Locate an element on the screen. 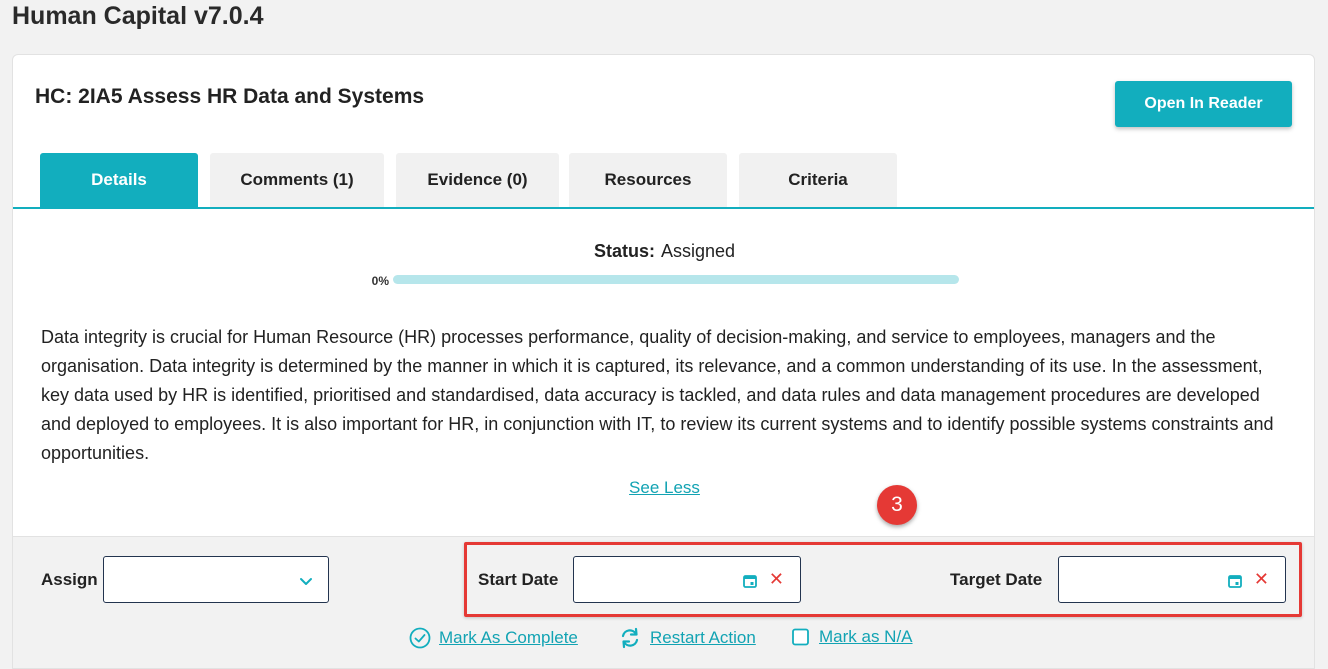  tab-criteria: Criteria is located at coordinates (818, 180).